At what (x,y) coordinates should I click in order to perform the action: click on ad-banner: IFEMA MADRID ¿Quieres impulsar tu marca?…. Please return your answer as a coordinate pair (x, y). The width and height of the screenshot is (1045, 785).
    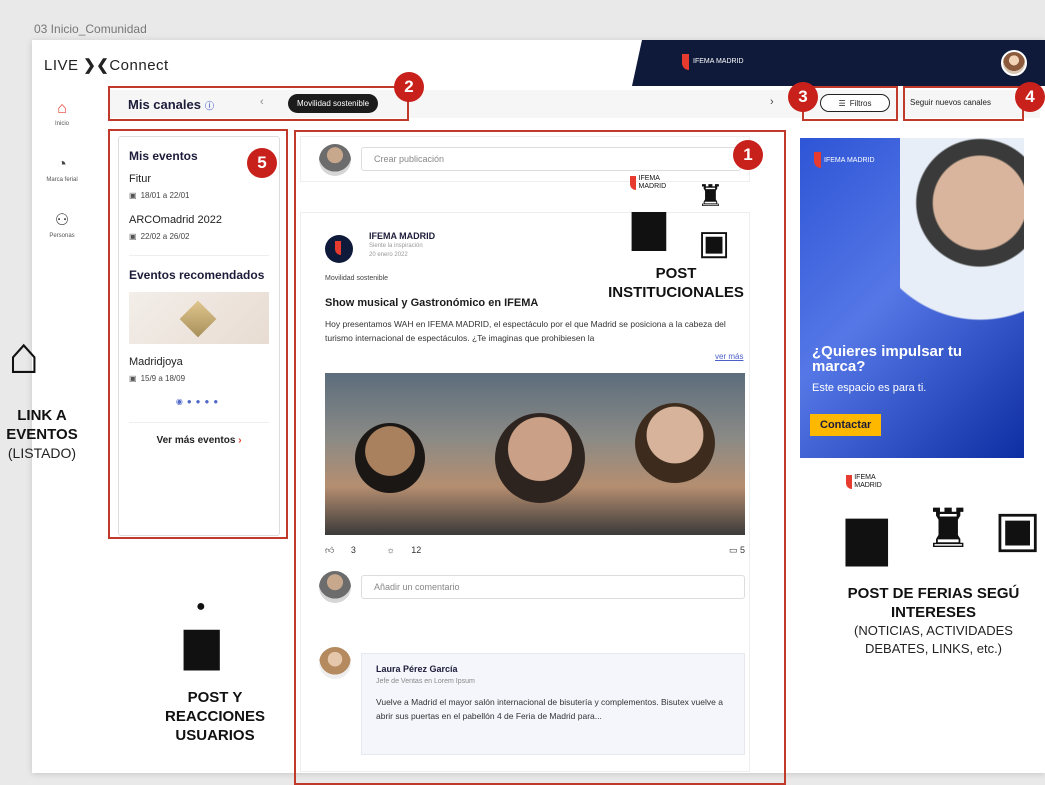
    Looking at the image, I should click on (912, 298).